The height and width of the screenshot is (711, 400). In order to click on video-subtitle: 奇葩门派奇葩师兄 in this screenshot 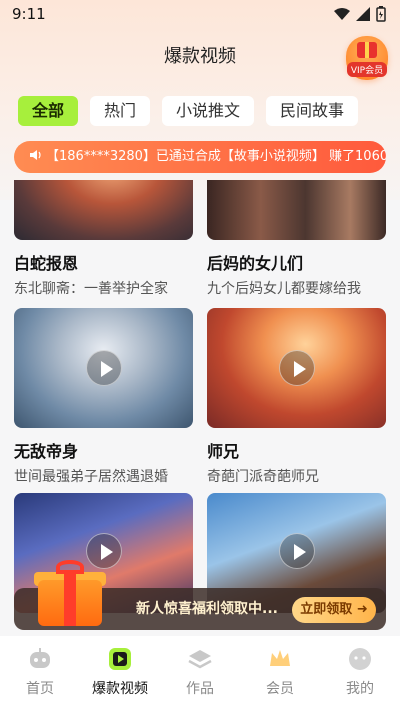, I will do `click(263, 477)`.